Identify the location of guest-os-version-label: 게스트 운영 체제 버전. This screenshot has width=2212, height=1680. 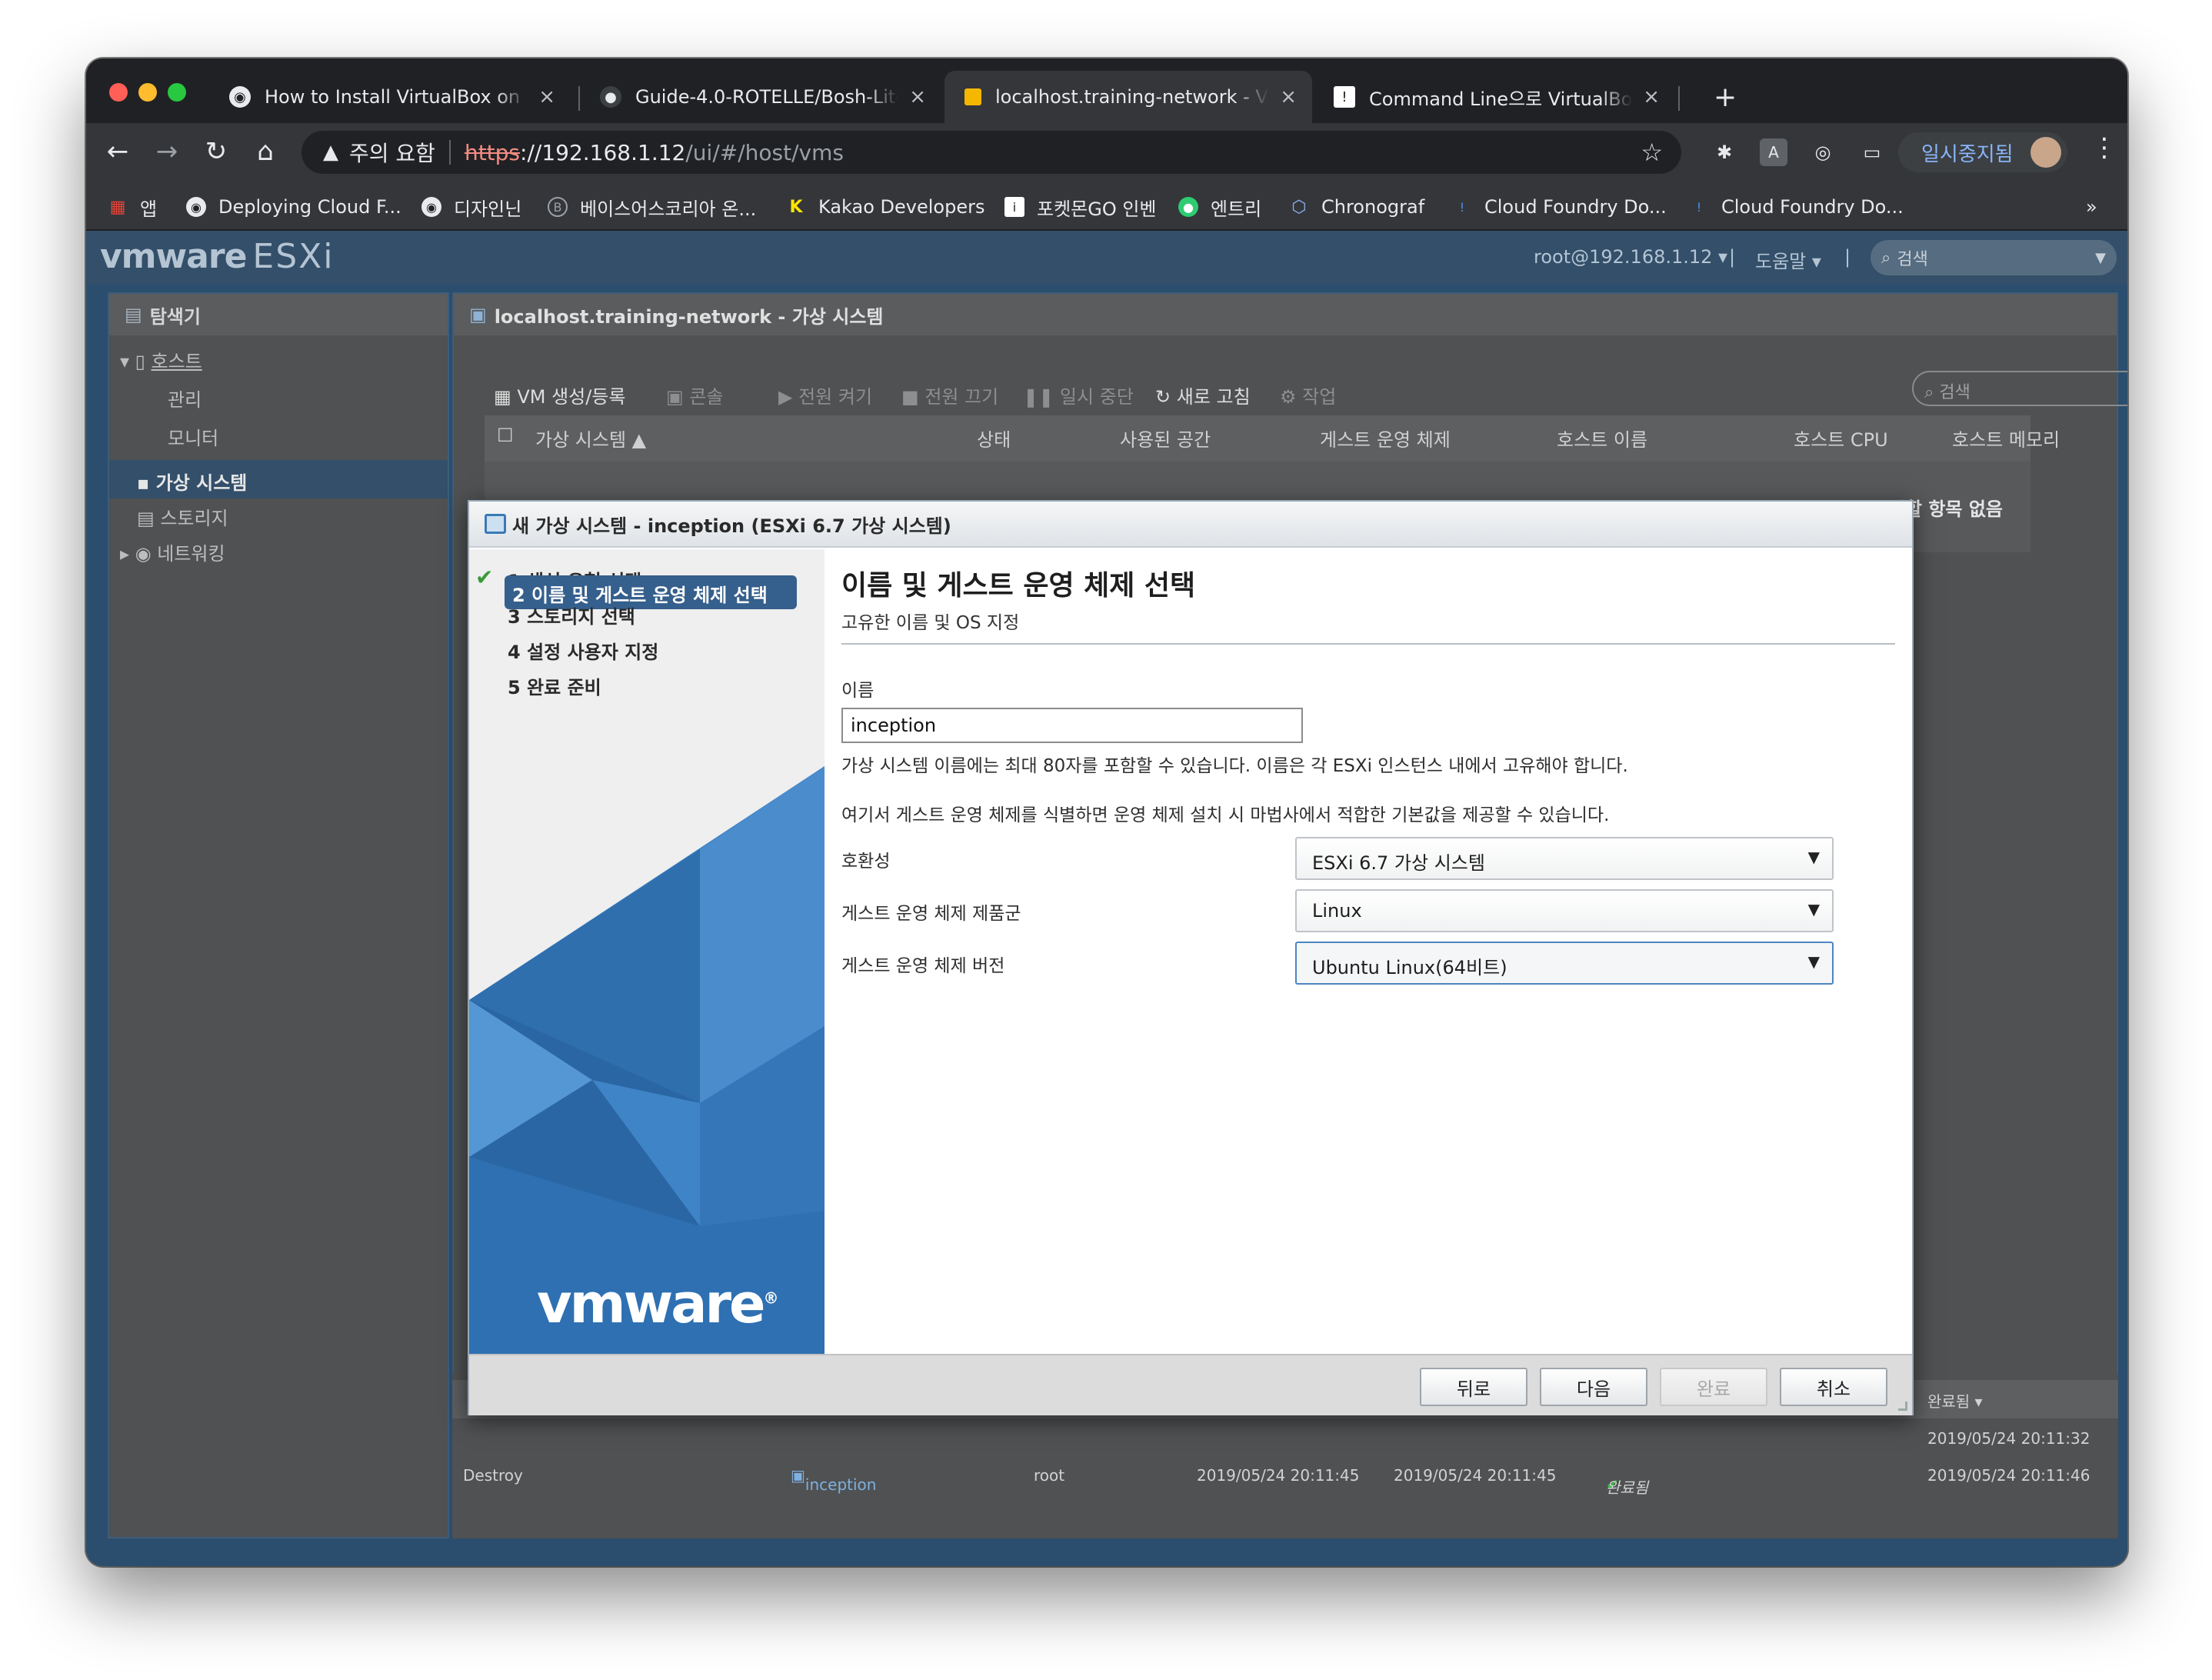
(923, 966).